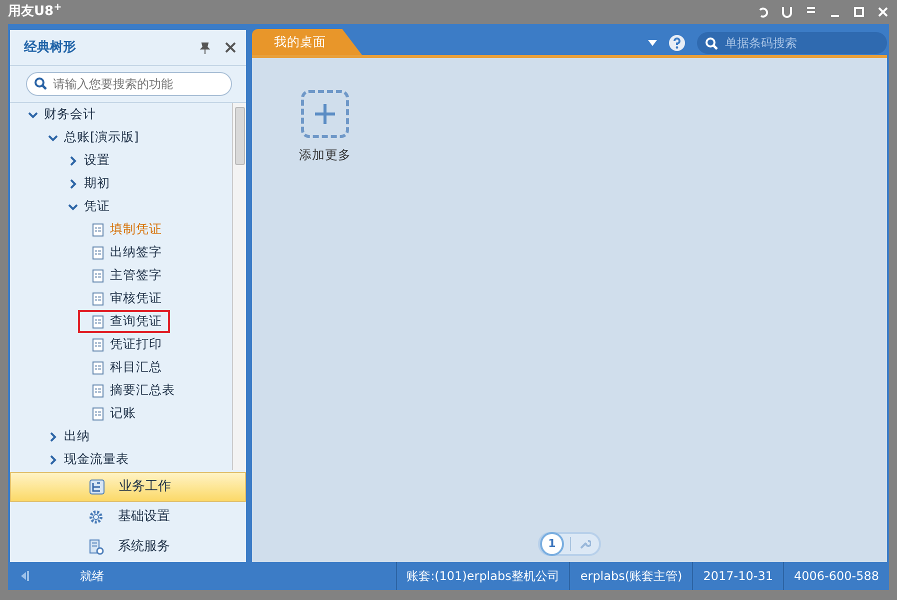 This screenshot has height=600, width=897. What do you see at coordinates (630, 576) in the screenshot?
I see `status-field: erplabs(账套主管)` at bounding box center [630, 576].